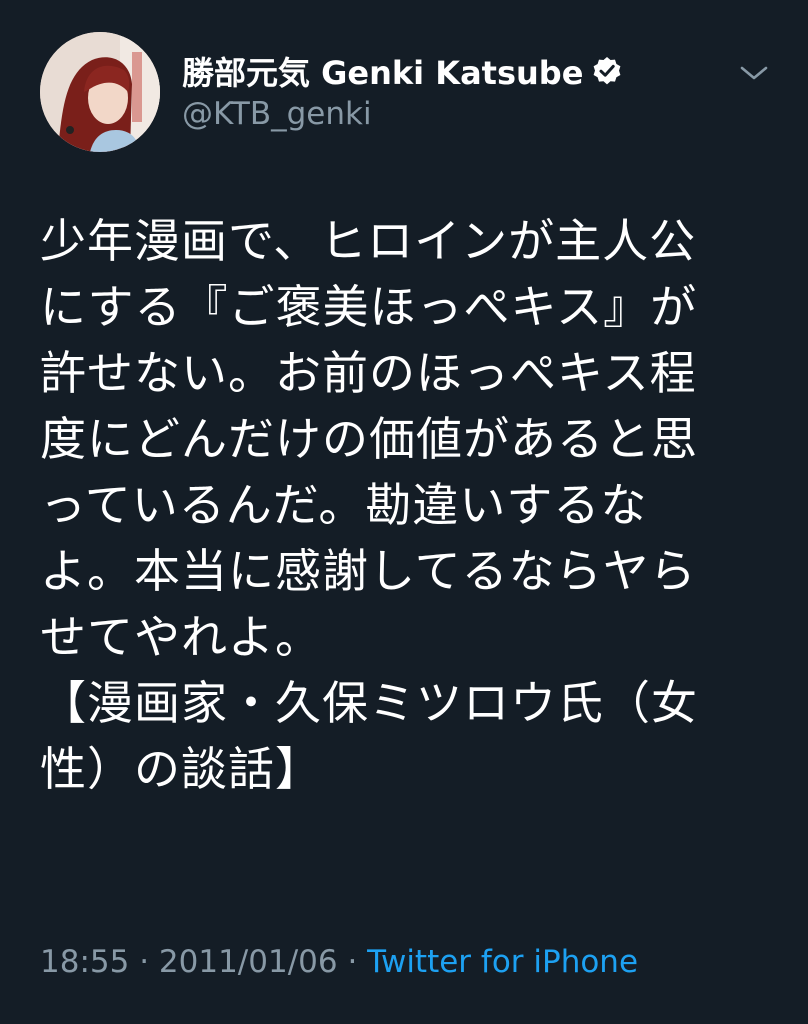 This screenshot has width=808, height=1024. I want to click on tweet-text-line: 【漫画家・久保ミツロウ氏（女, so click(369, 703).